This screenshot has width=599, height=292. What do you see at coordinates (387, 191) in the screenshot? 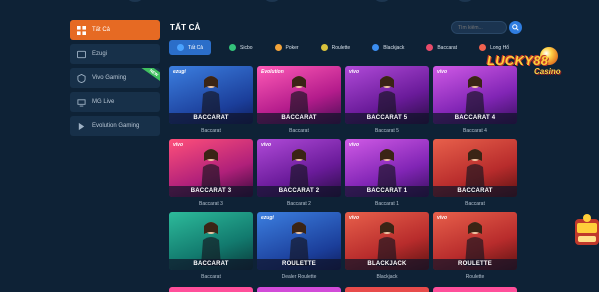
I see `game-banner: BACCARAT 1` at bounding box center [387, 191].